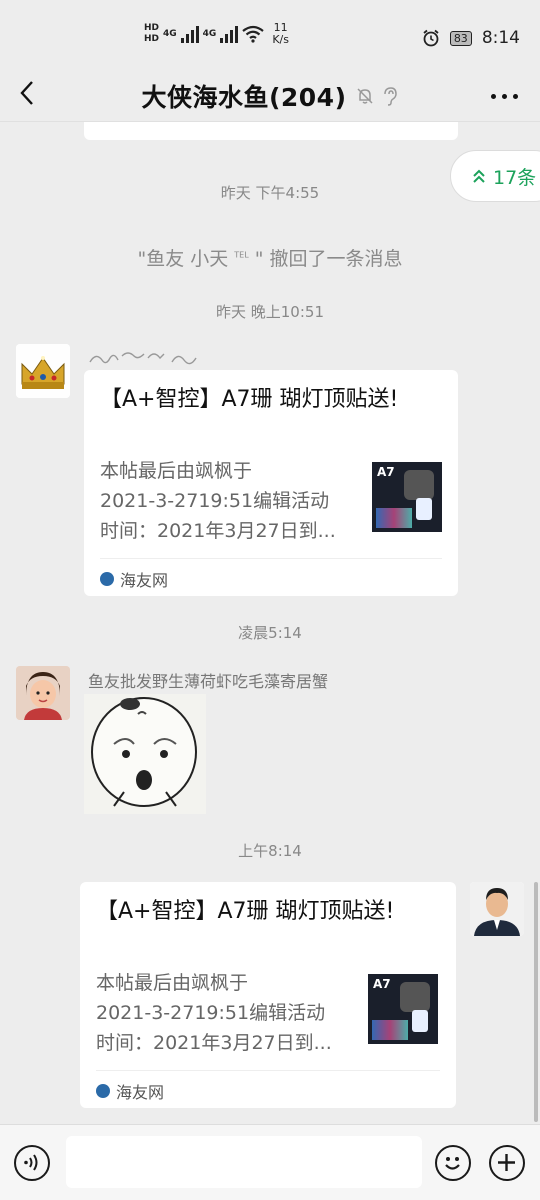 Image resolution: width=540 pixels, height=1200 pixels. I want to click on net1-label: 4G, so click(170, 34).